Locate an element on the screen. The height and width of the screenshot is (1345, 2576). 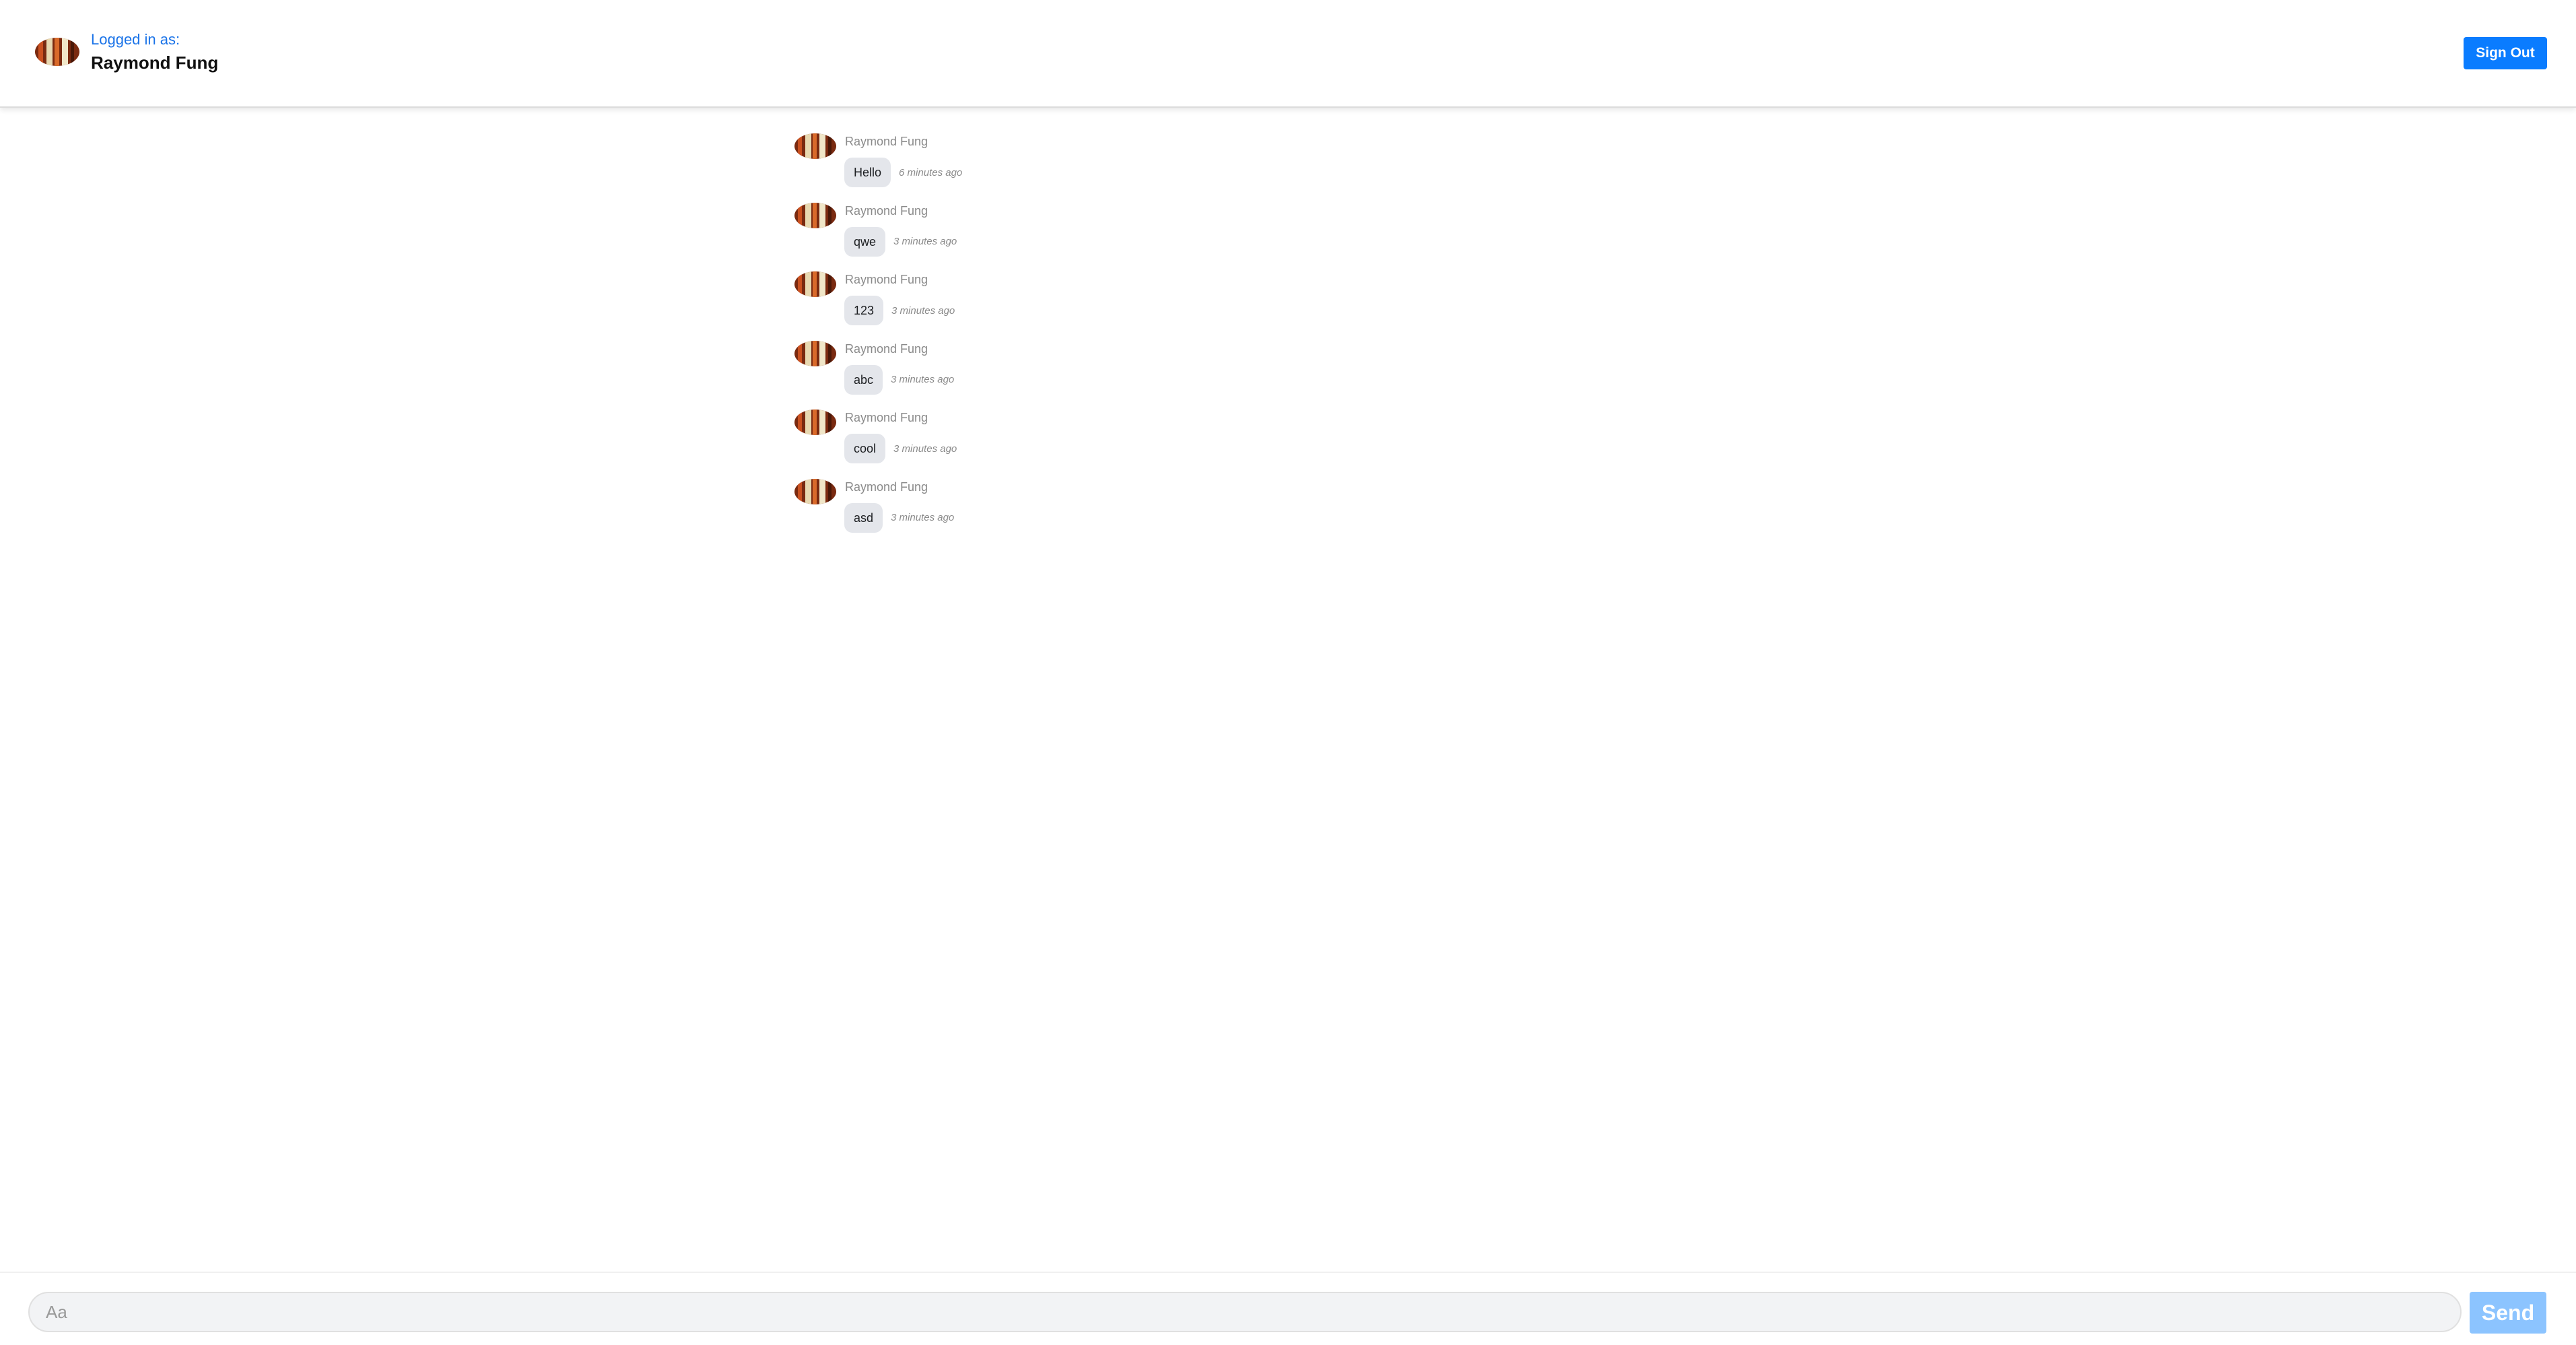
current-user-name: Raymond Fung is located at coordinates (155, 63).